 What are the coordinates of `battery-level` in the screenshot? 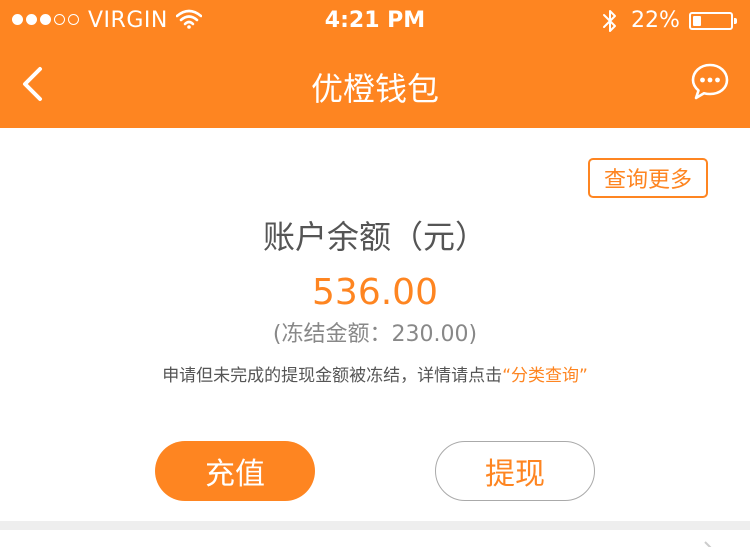 It's located at (697, 21).